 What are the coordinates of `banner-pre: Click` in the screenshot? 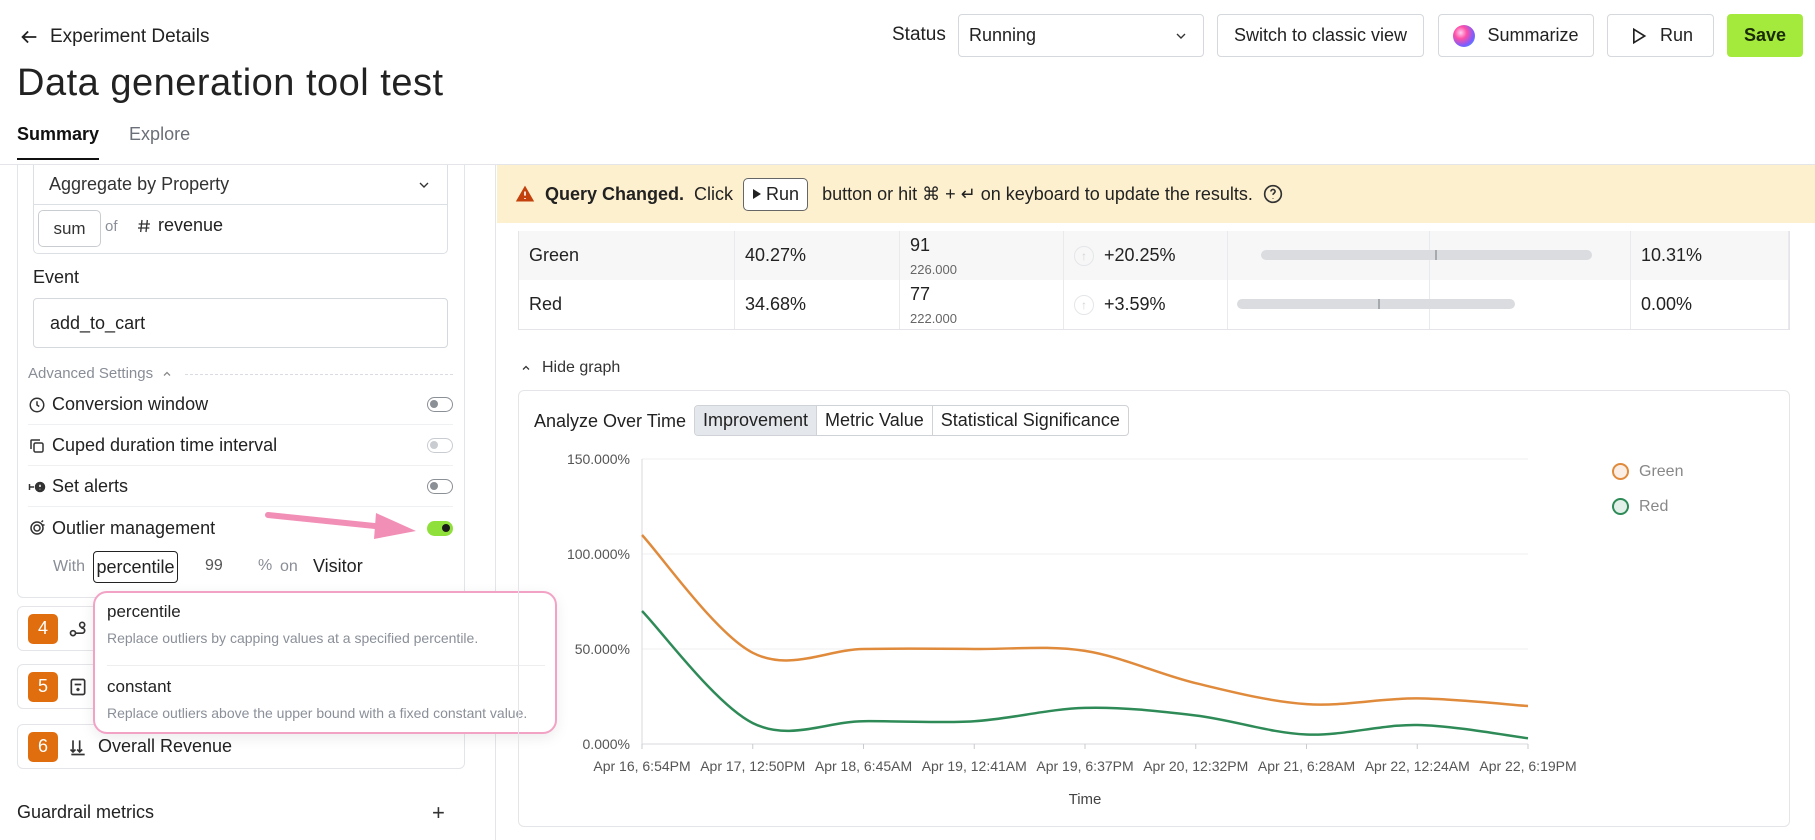 It's located at (714, 193).